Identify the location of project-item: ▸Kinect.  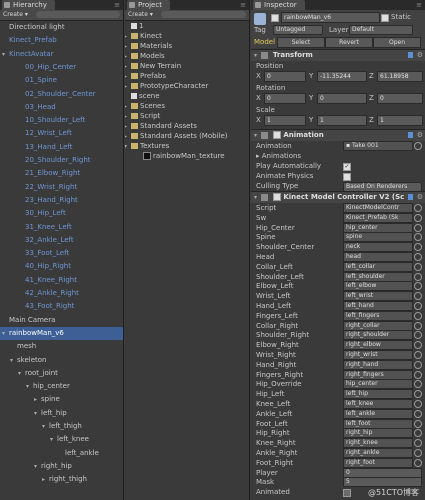
(187, 36).